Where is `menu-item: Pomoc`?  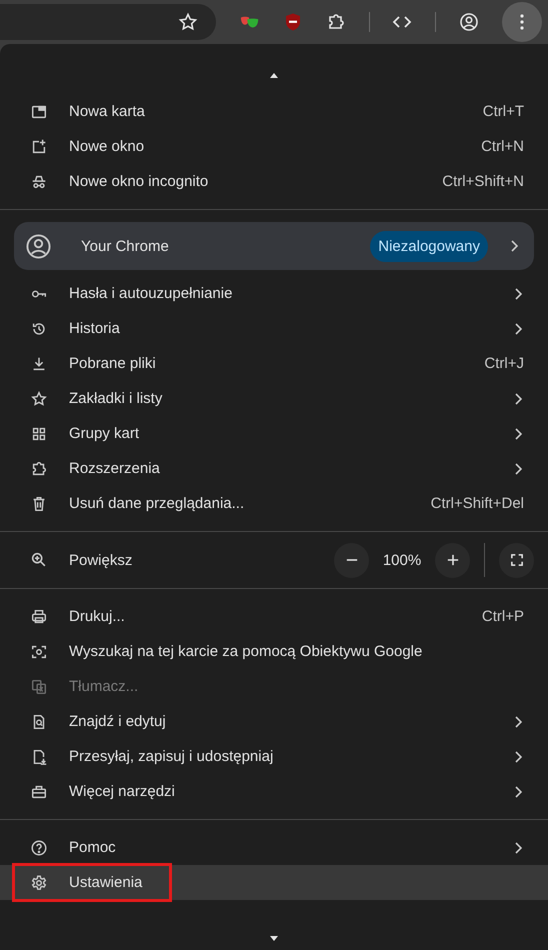 menu-item: Pomoc is located at coordinates (274, 847).